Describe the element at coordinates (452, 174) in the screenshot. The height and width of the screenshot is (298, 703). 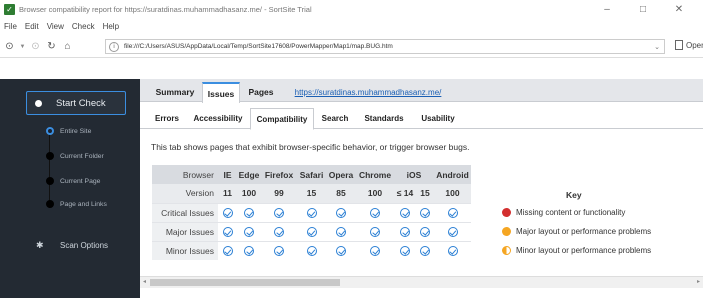
I see `browser-name: Android` at that location.